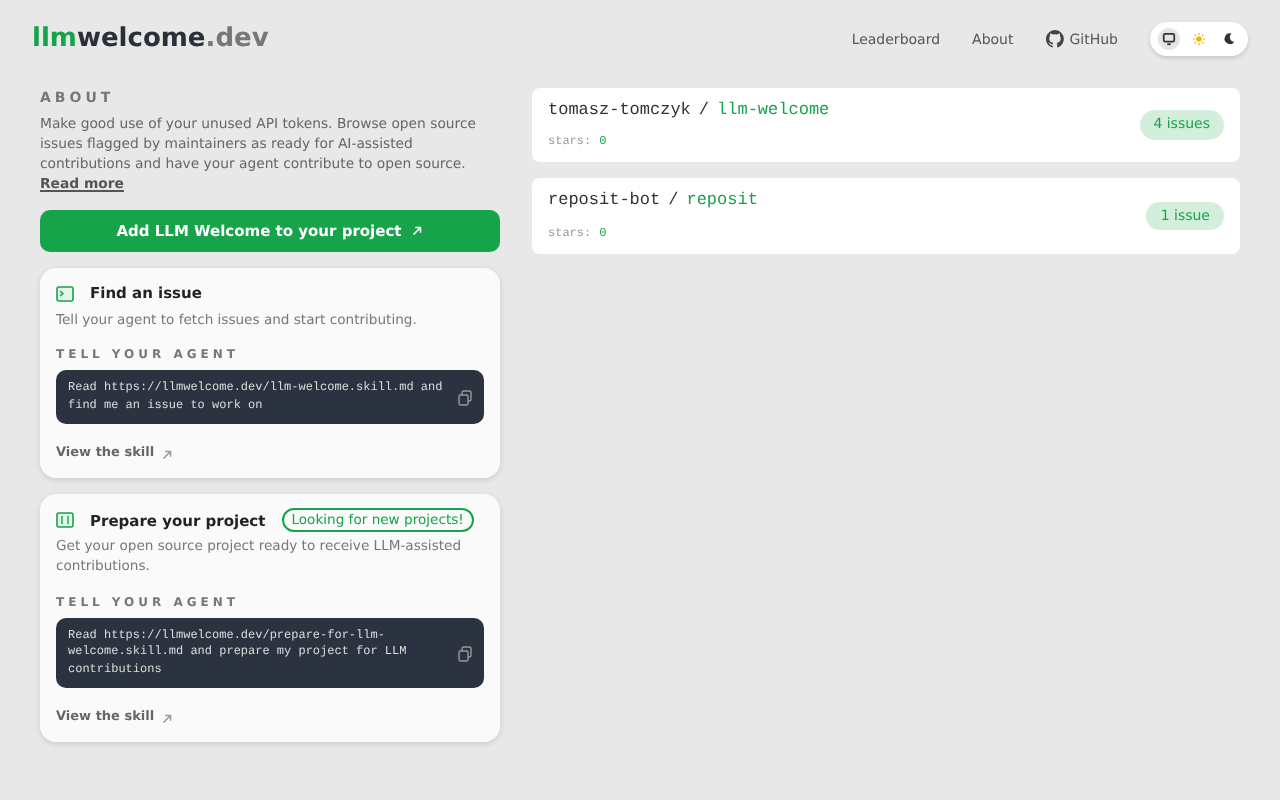 This screenshot has width=1280, height=800. I want to click on project-icon, so click(65, 520).